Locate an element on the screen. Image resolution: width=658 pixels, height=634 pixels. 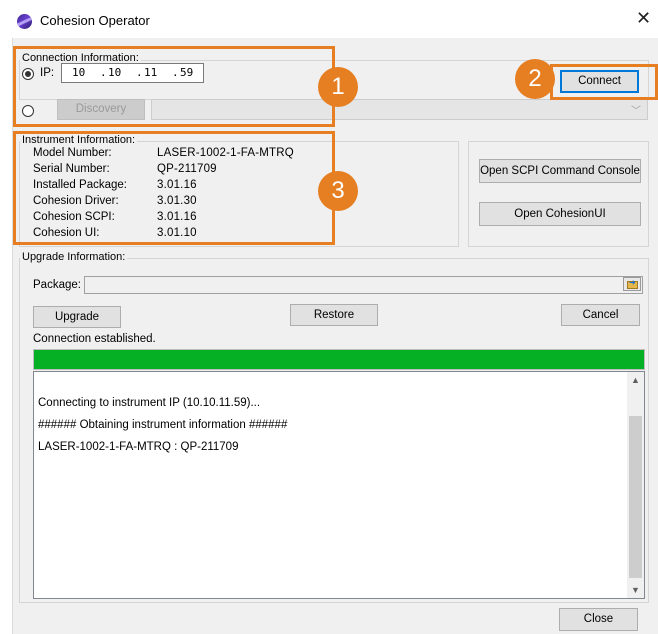
status-text: Connection established. is located at coordinates (94, 339).